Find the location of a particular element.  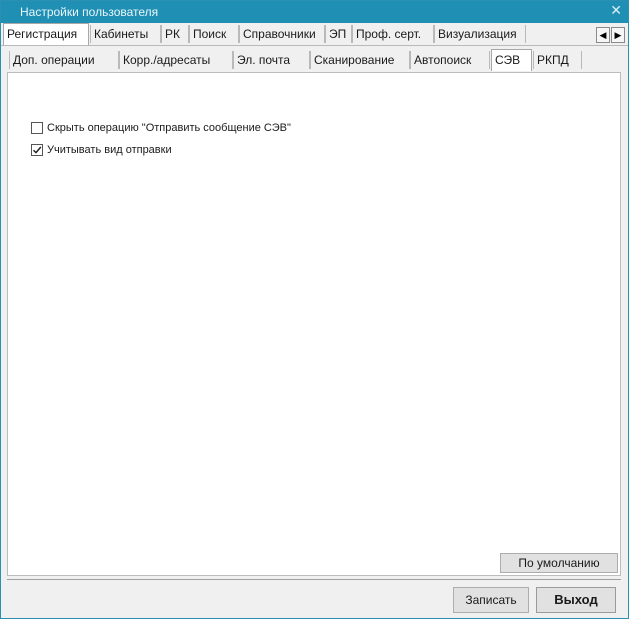

tab-sev: СЭВ is located at coordinates (511, 60).